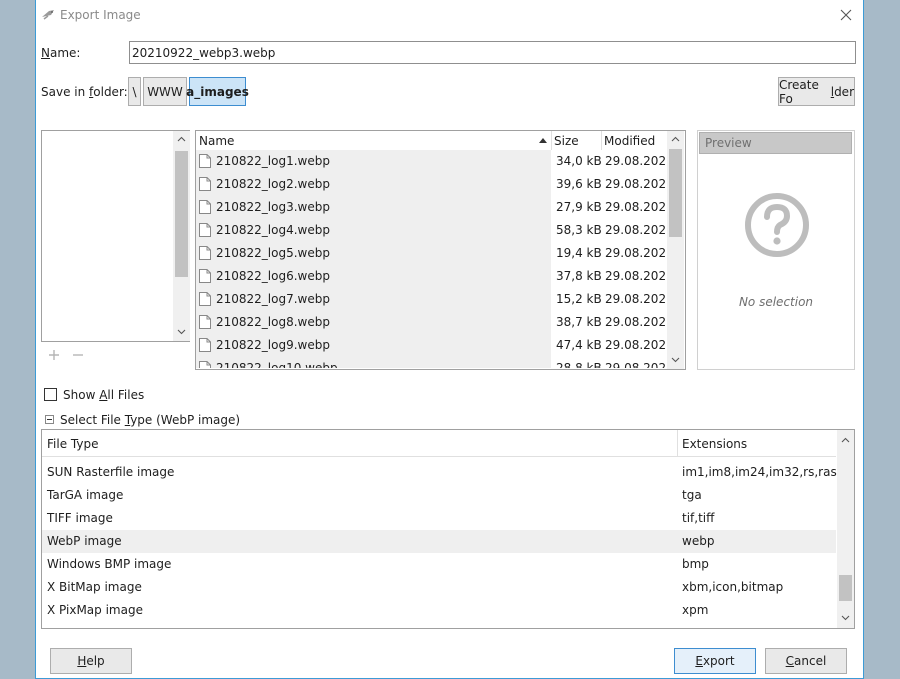 The height and width of the screenshot is (679, 900). What do you see at coordinates (431, 276) in the screenshot?
I see `file-row: 210822_log6.webp 37,8 kB29.08.2021` at bounding box center [431, 276].